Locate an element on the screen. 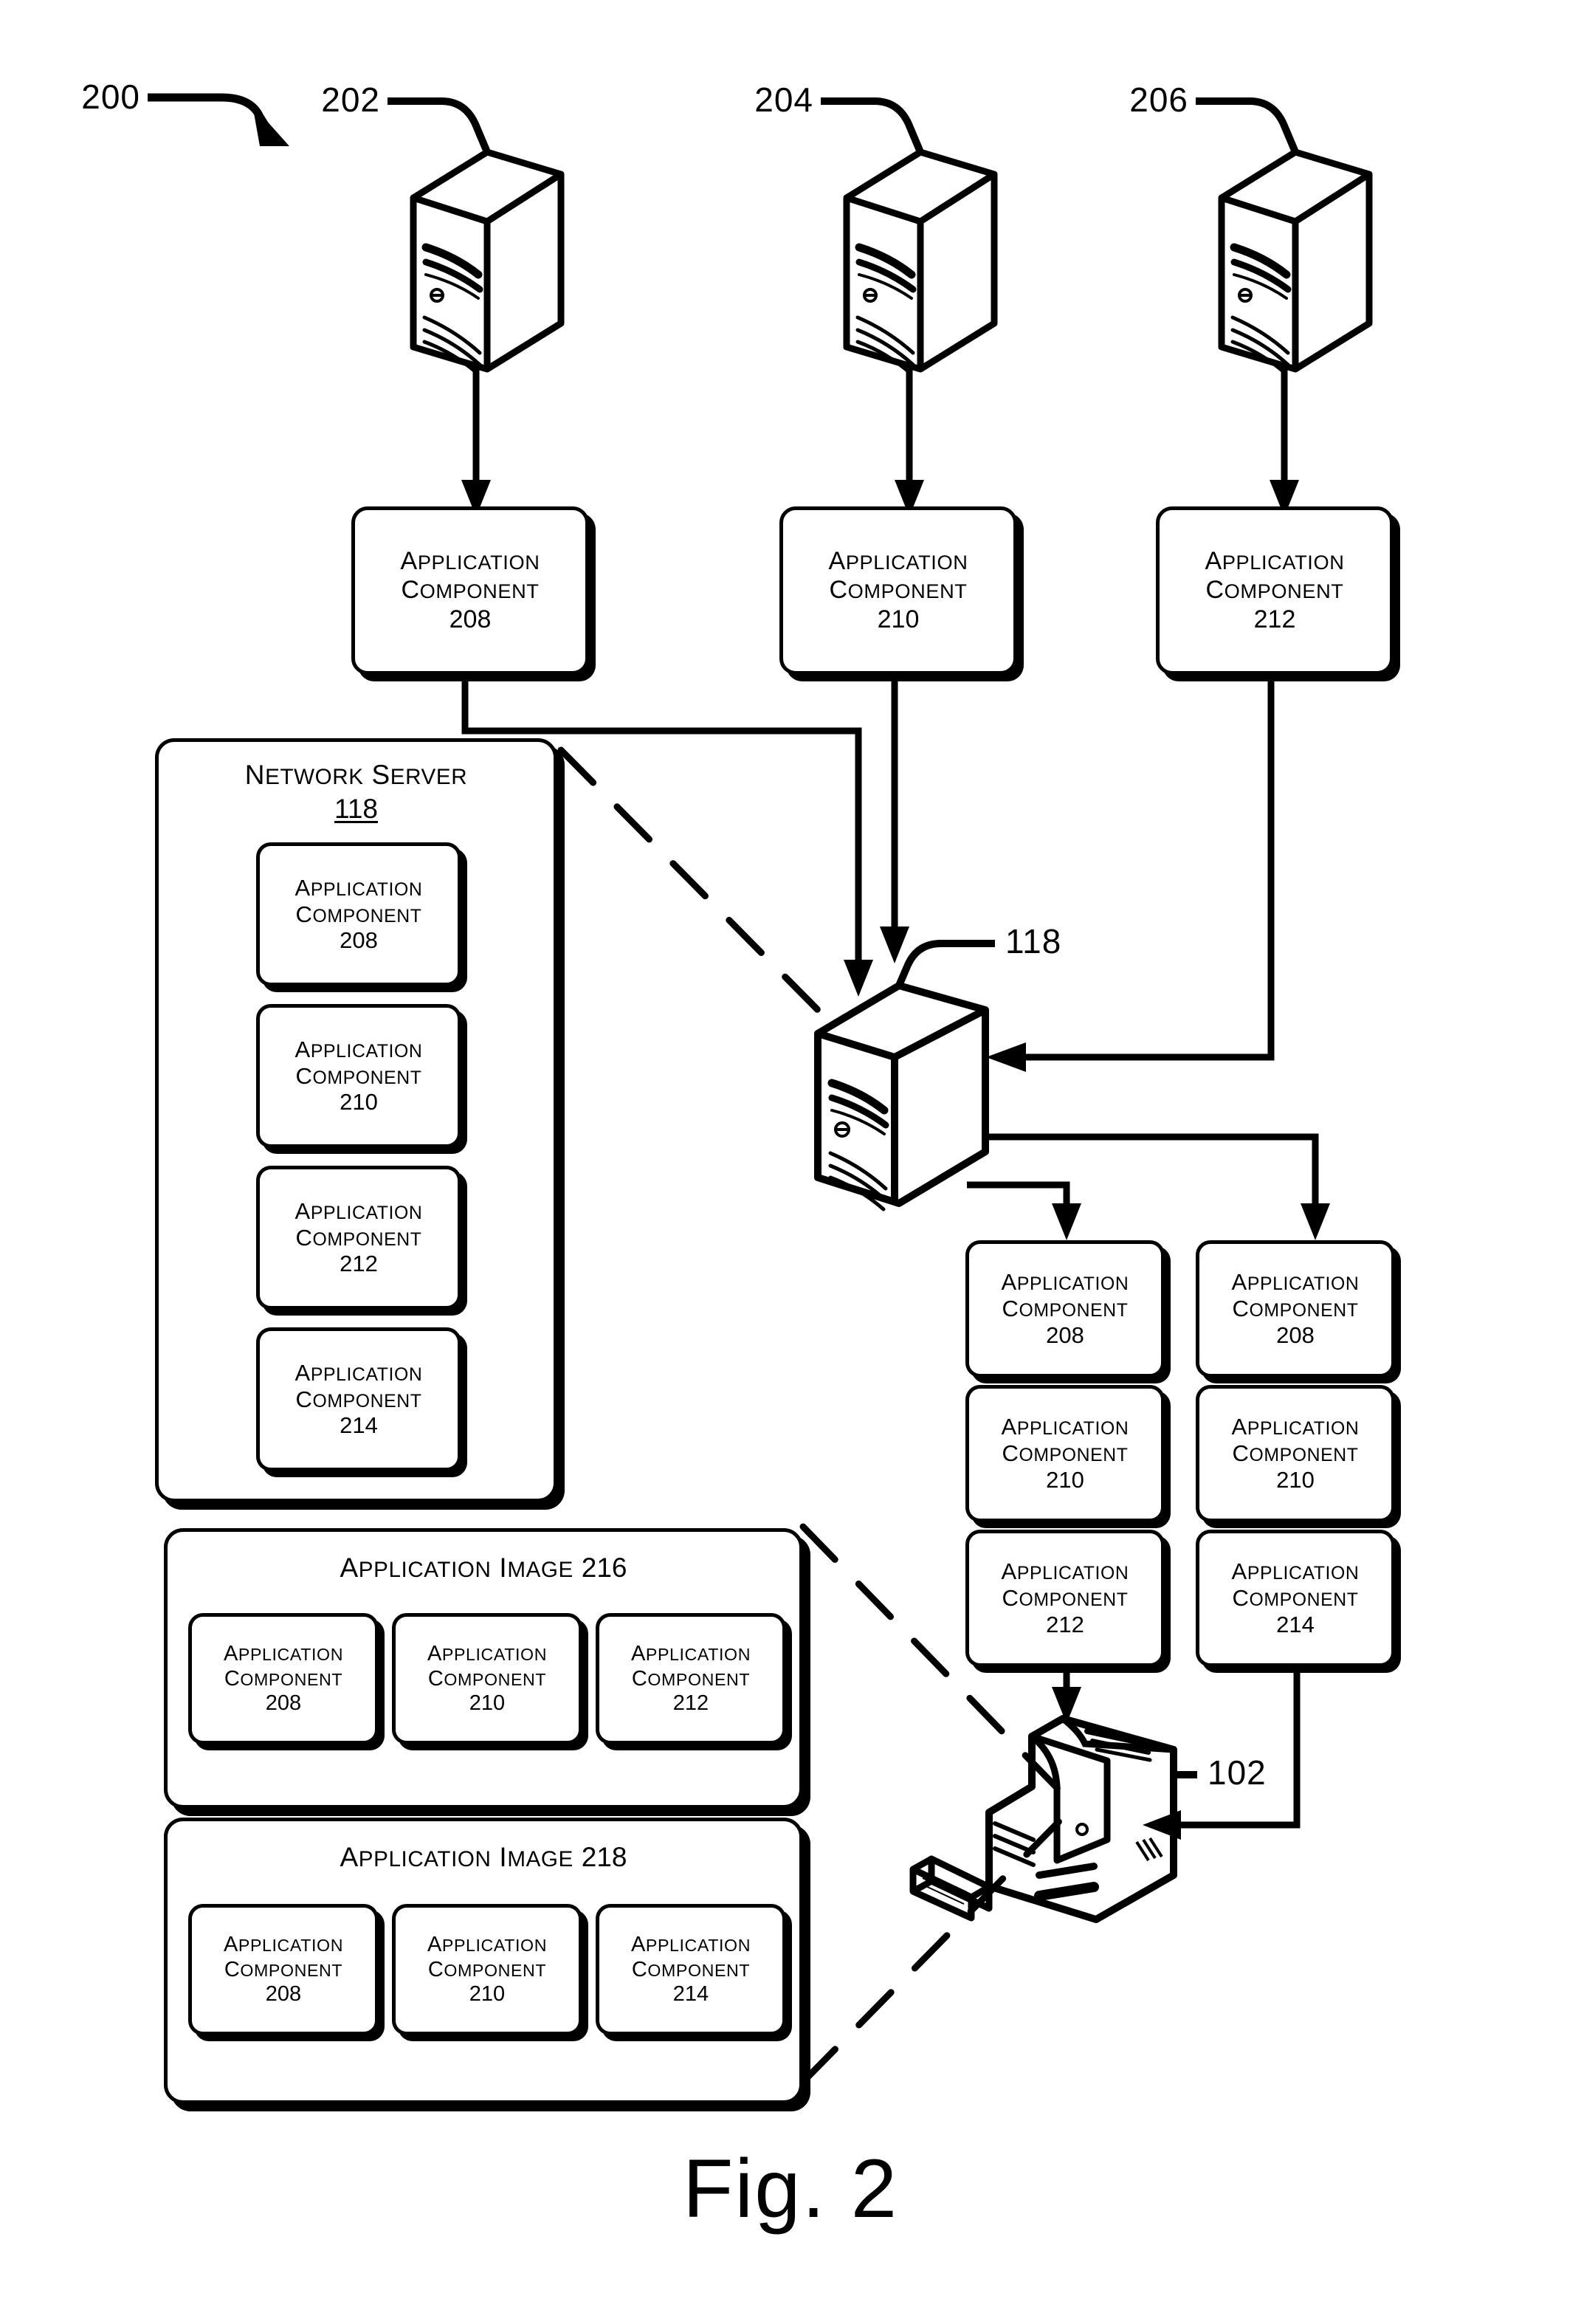 The image size is (1581, 2324). connector-118-to-right-stack is located at coordinates (1152, 1172).